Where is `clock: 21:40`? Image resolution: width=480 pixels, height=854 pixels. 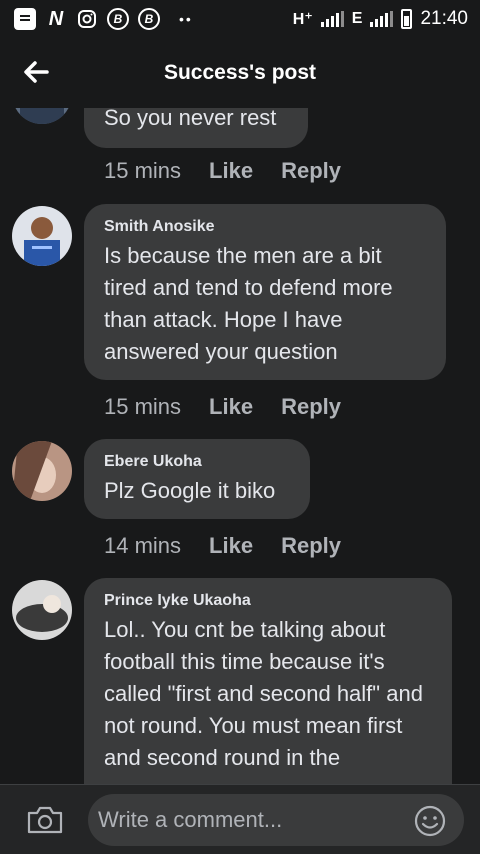
clock: 21:40 is located at coordinates (444, 18).